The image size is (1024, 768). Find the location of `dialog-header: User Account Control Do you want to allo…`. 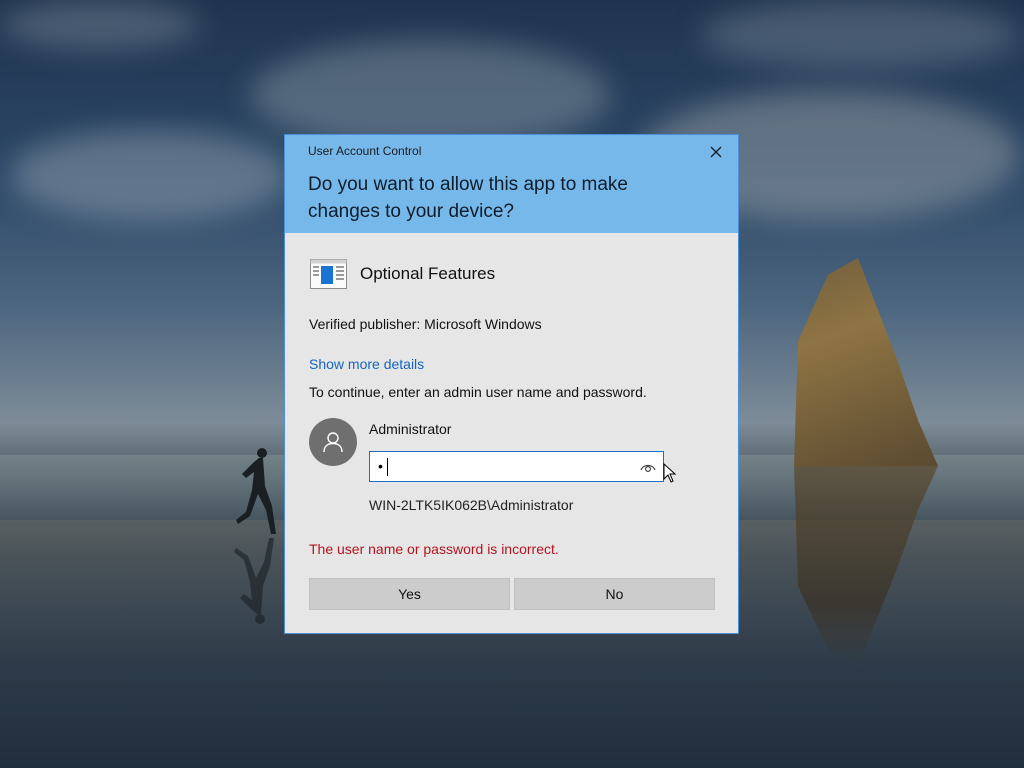

dialog-header: User Account Control Do you want to allo… is located at coordinates (511, 184).